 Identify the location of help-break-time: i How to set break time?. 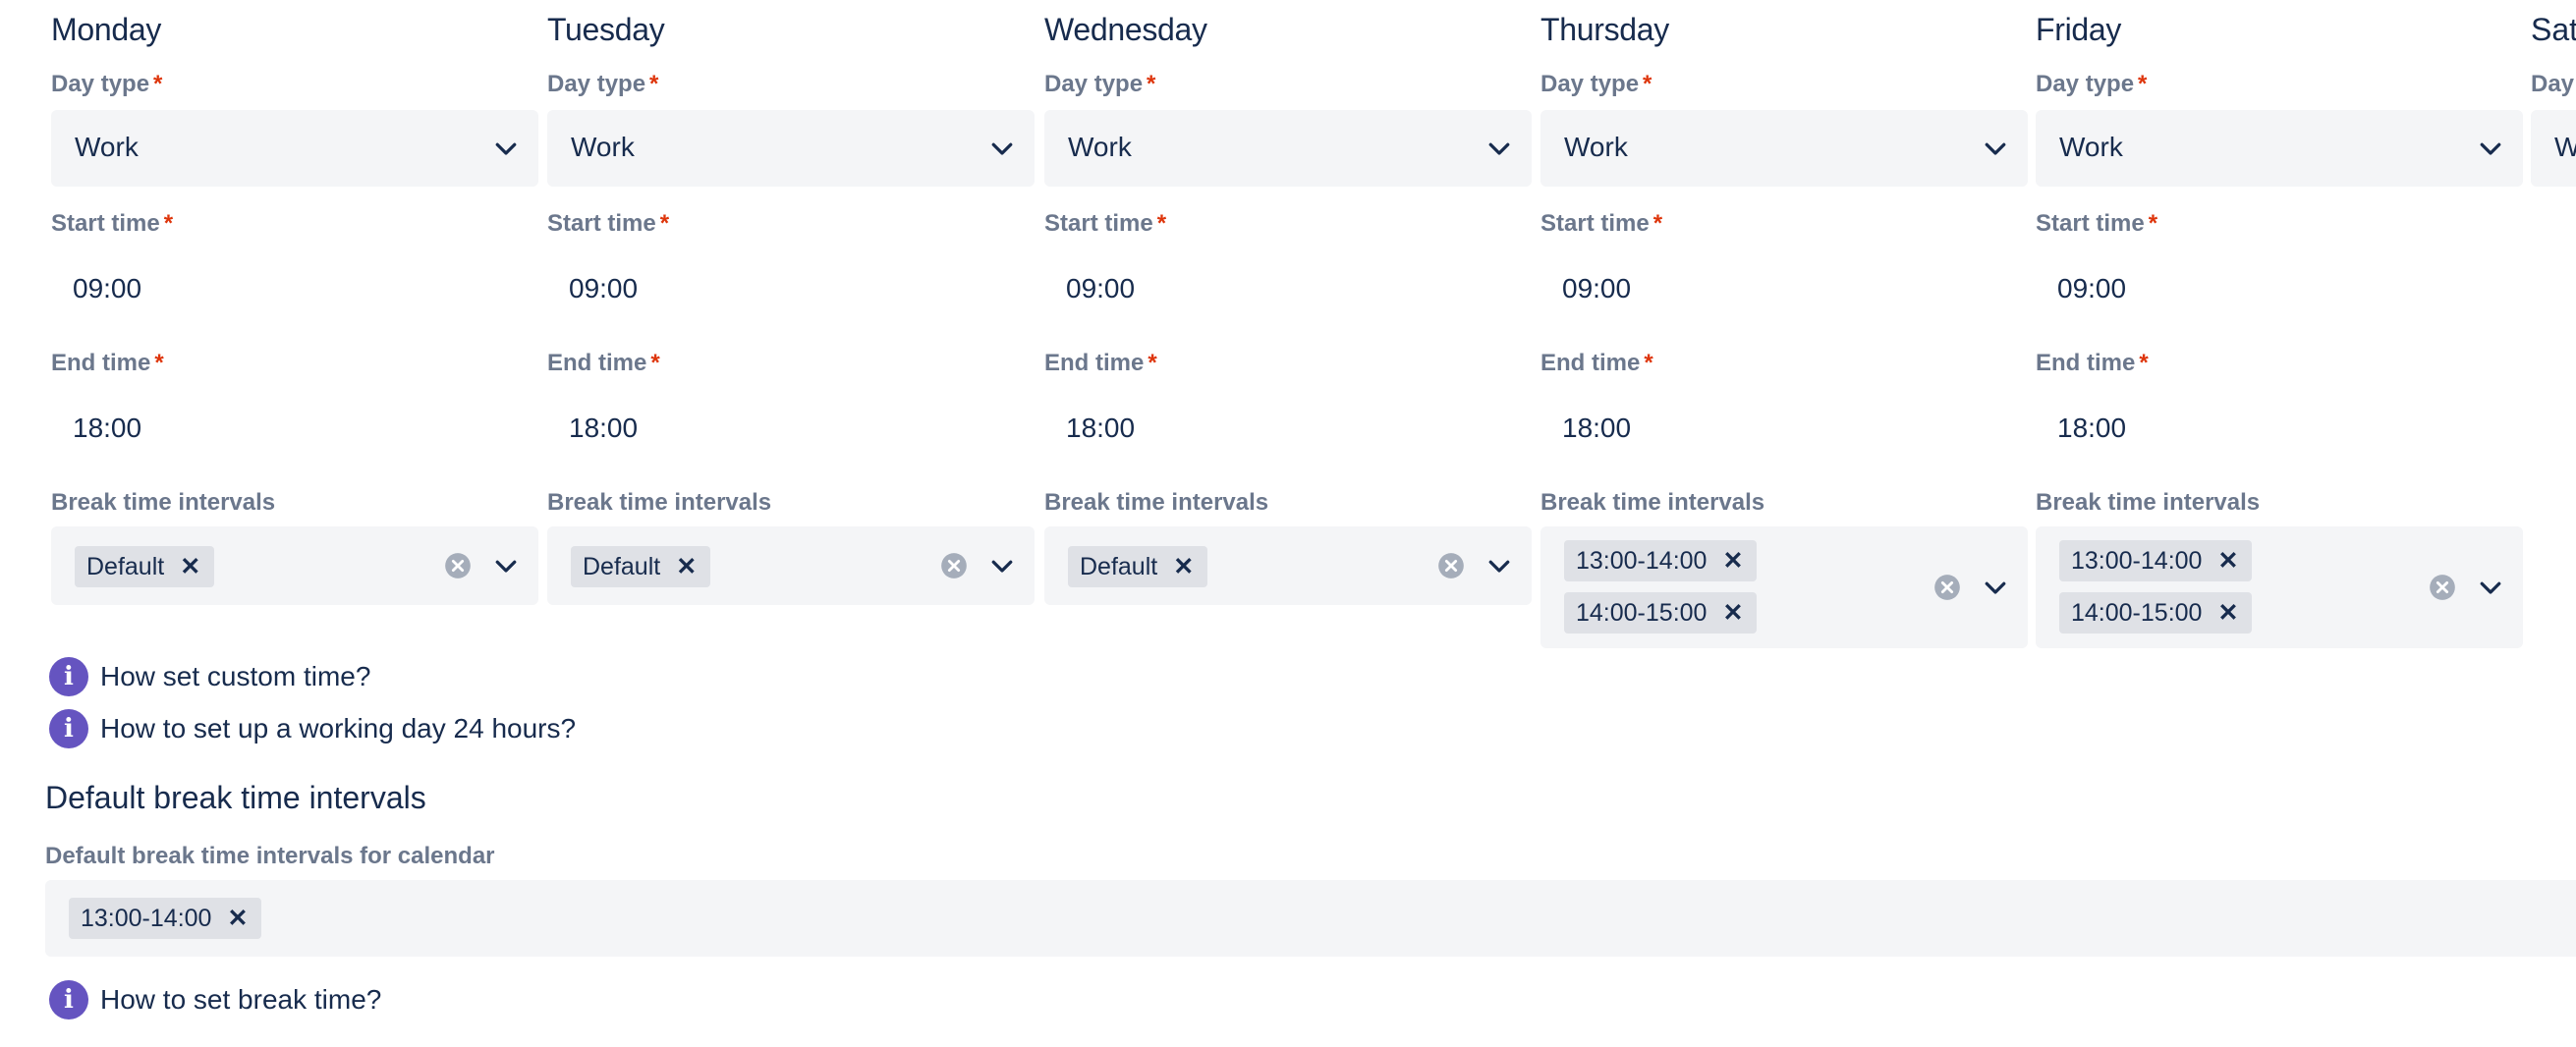
(215, 999).